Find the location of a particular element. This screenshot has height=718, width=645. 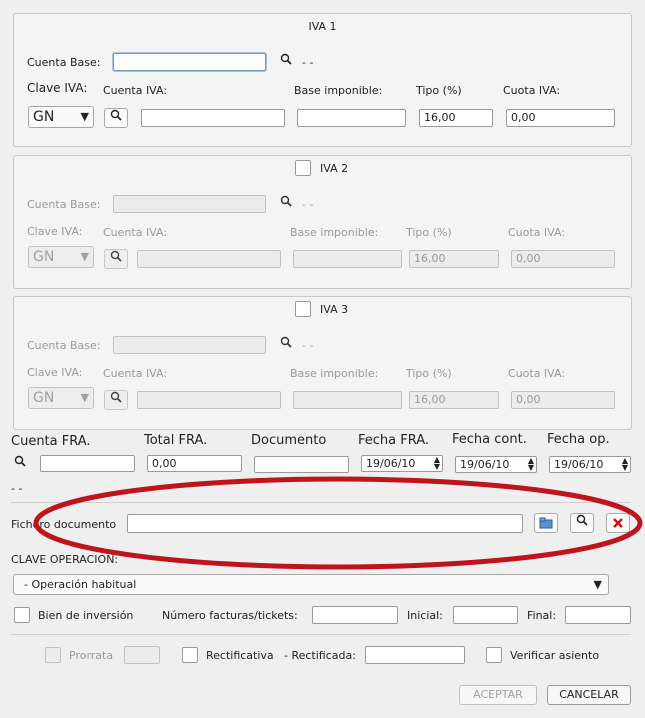

iva1-cuenta-base-desc: - - is located at coordinates (308, 62).